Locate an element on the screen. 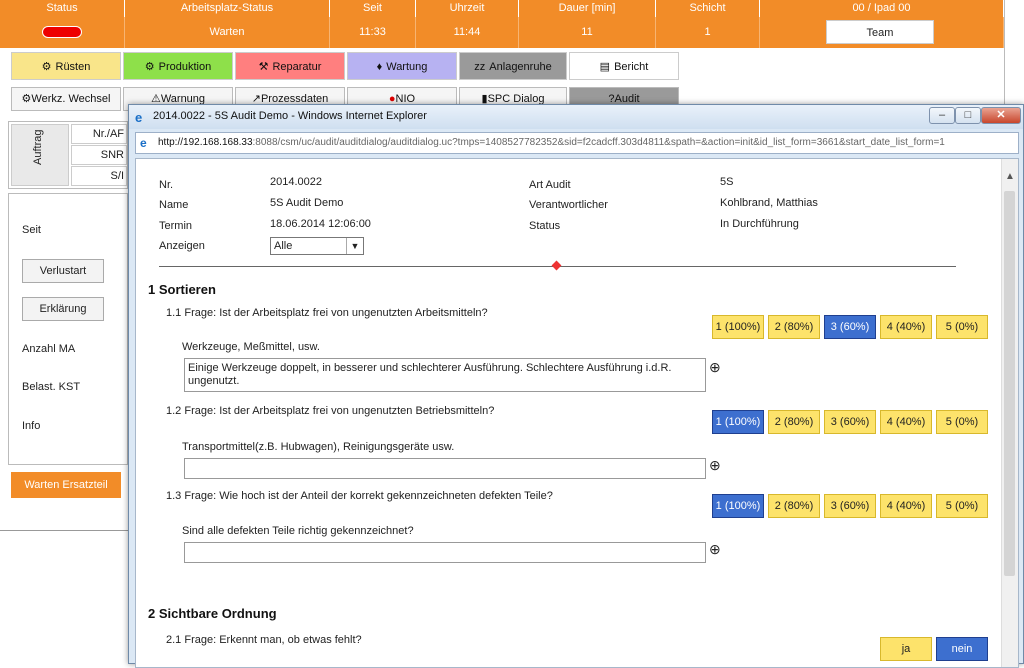 This screenshot has width=1024, height=668. nr-af-label: Nr./AF is located at coordinates (99, 134).